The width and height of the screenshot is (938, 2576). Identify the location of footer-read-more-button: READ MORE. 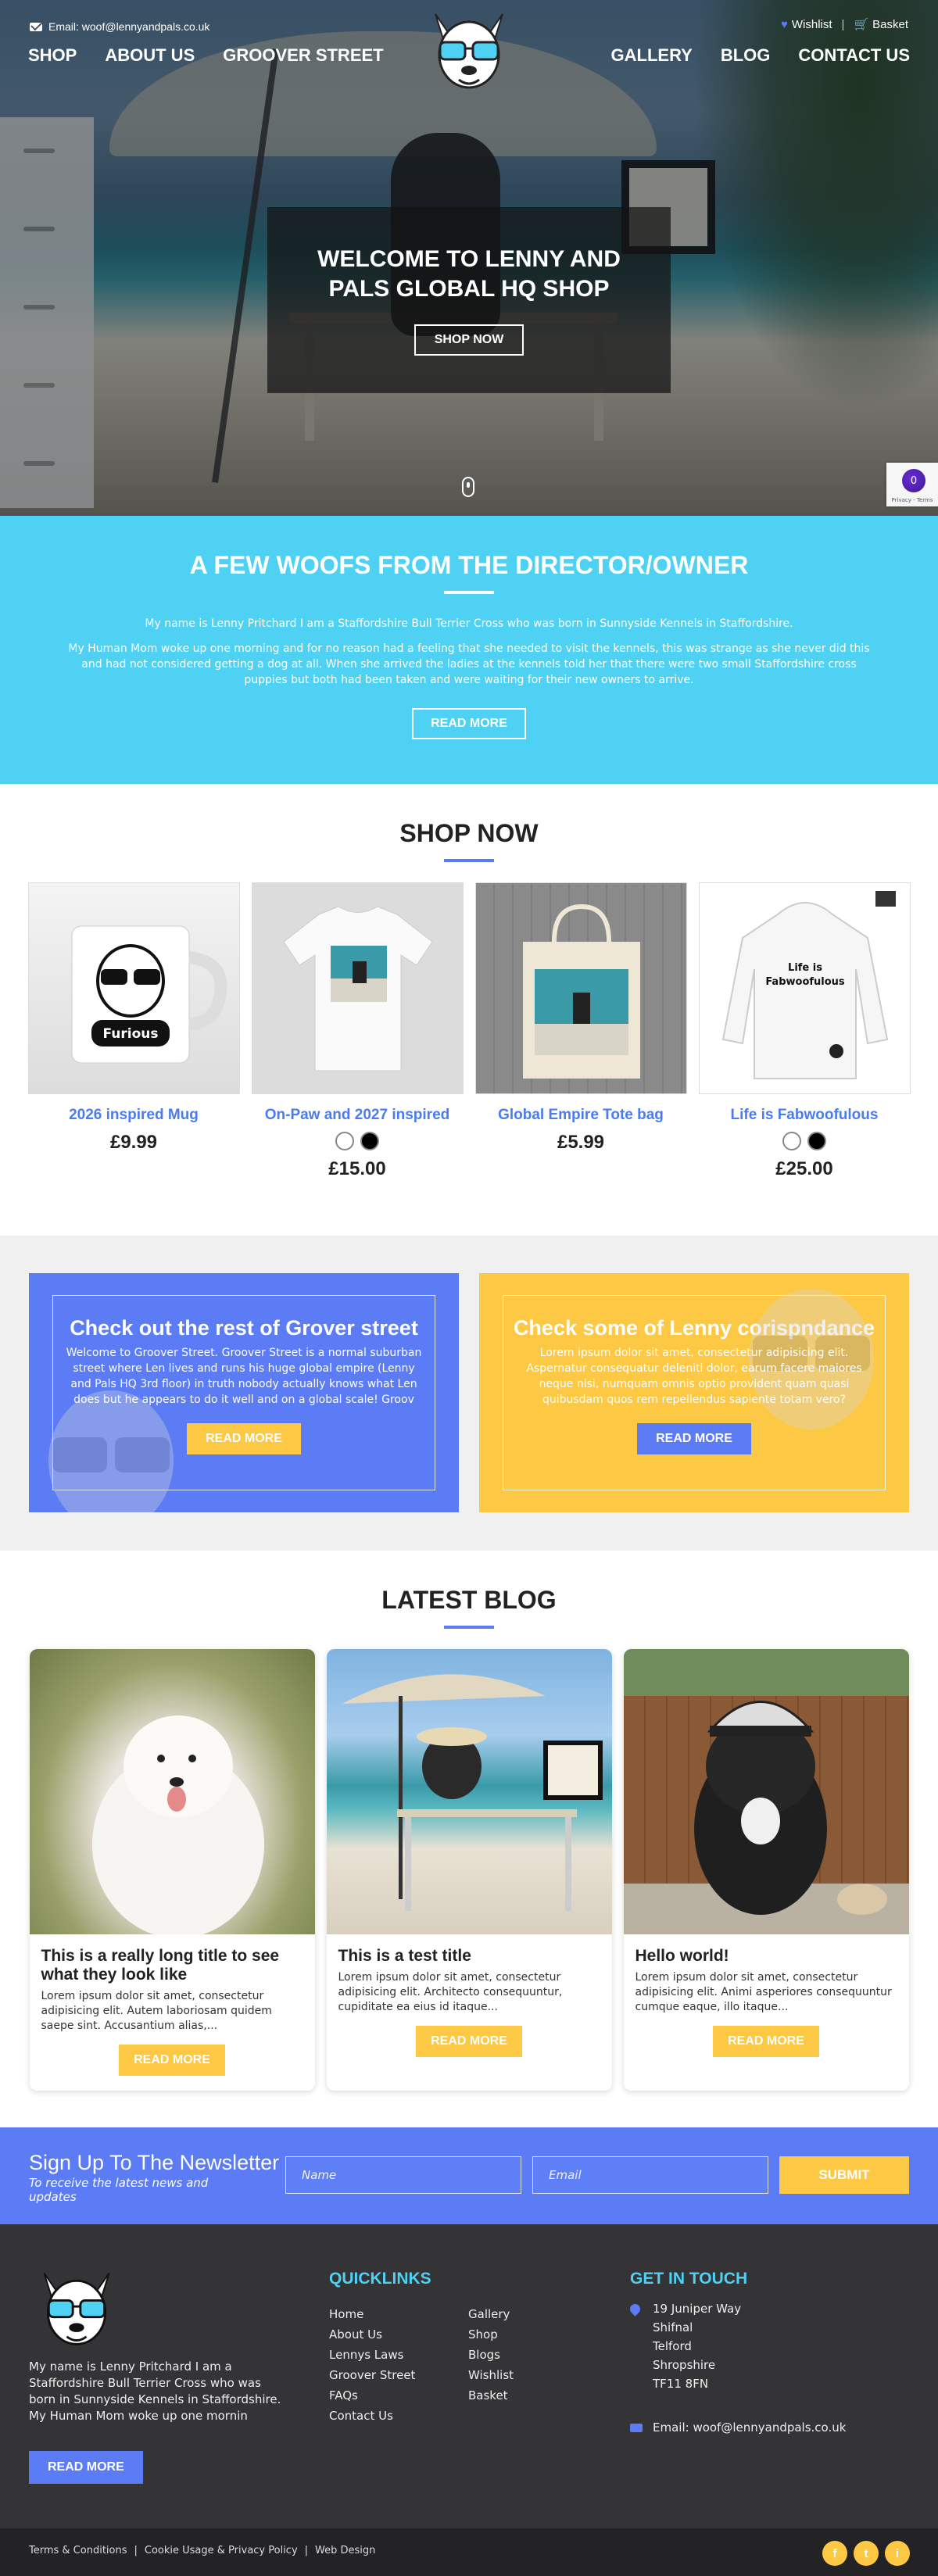
(86, 2467).